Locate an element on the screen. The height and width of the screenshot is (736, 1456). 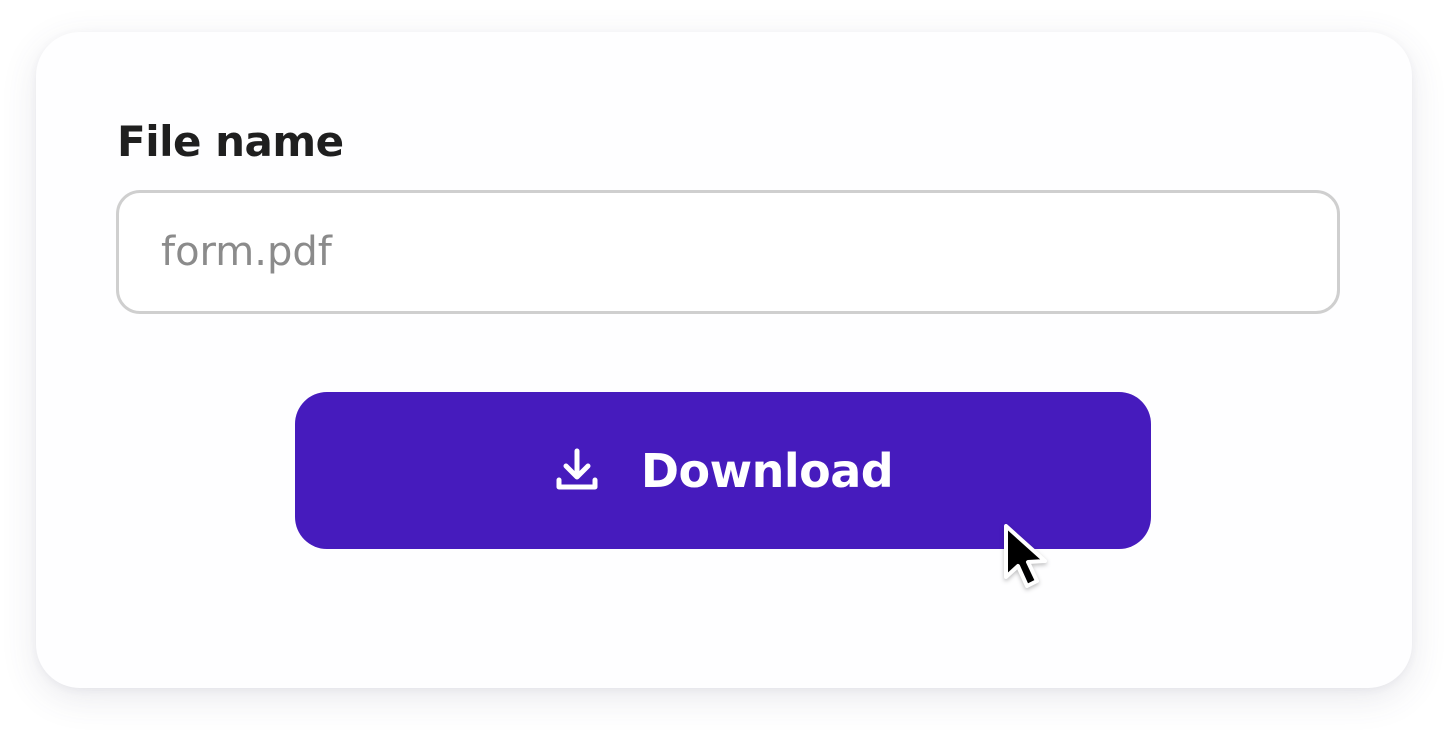
file-name-label: File name is located at coordinates (230, 141).